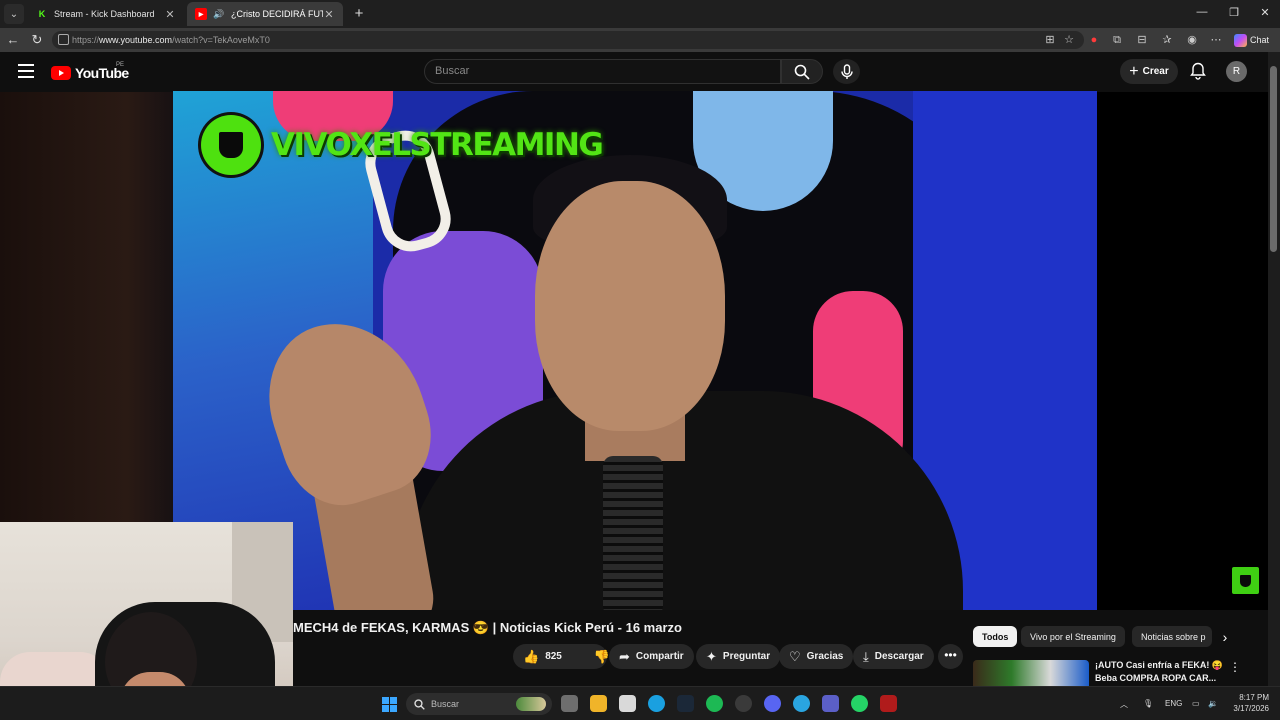 The image size is (1280, 720). Describe the element at coordinates (802, 71) in the screenshot. I see `search-button` at that location.